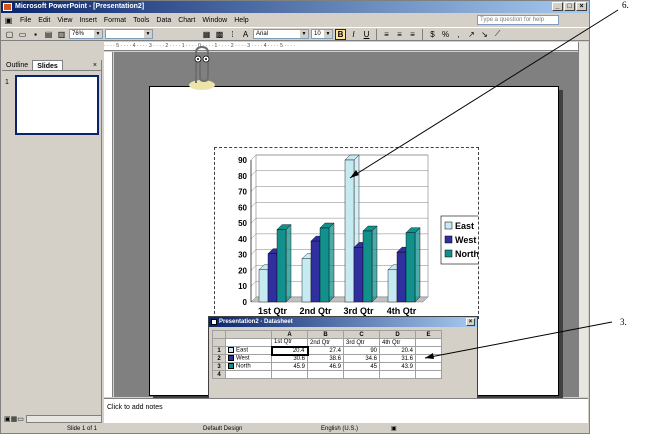 This screenshot has height=434, width=652. What do you see at coordinates (625, 5) in the screenshot?
I see `annotation-label-top: 6.` at bounding box center [625, 5].